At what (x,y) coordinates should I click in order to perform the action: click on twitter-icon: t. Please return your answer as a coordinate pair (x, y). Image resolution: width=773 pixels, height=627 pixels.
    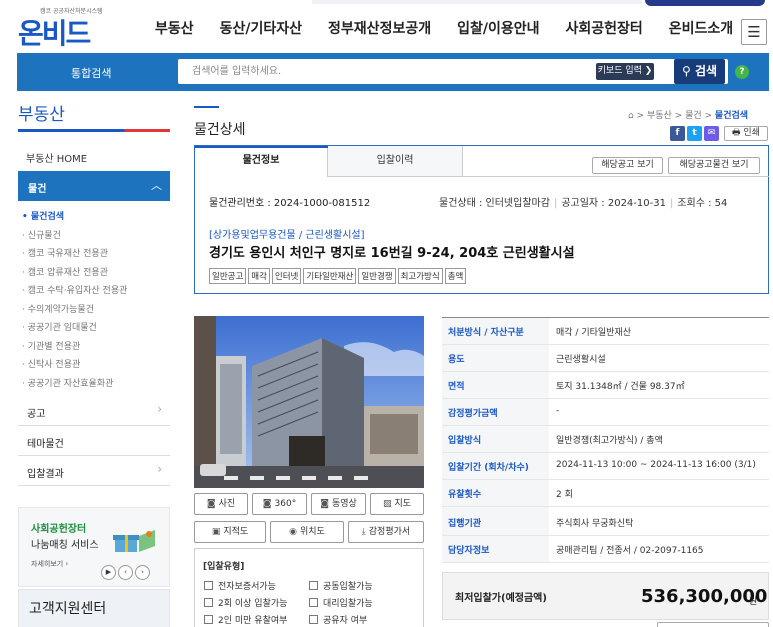
    Looking at the image, I should click on (694, 133).